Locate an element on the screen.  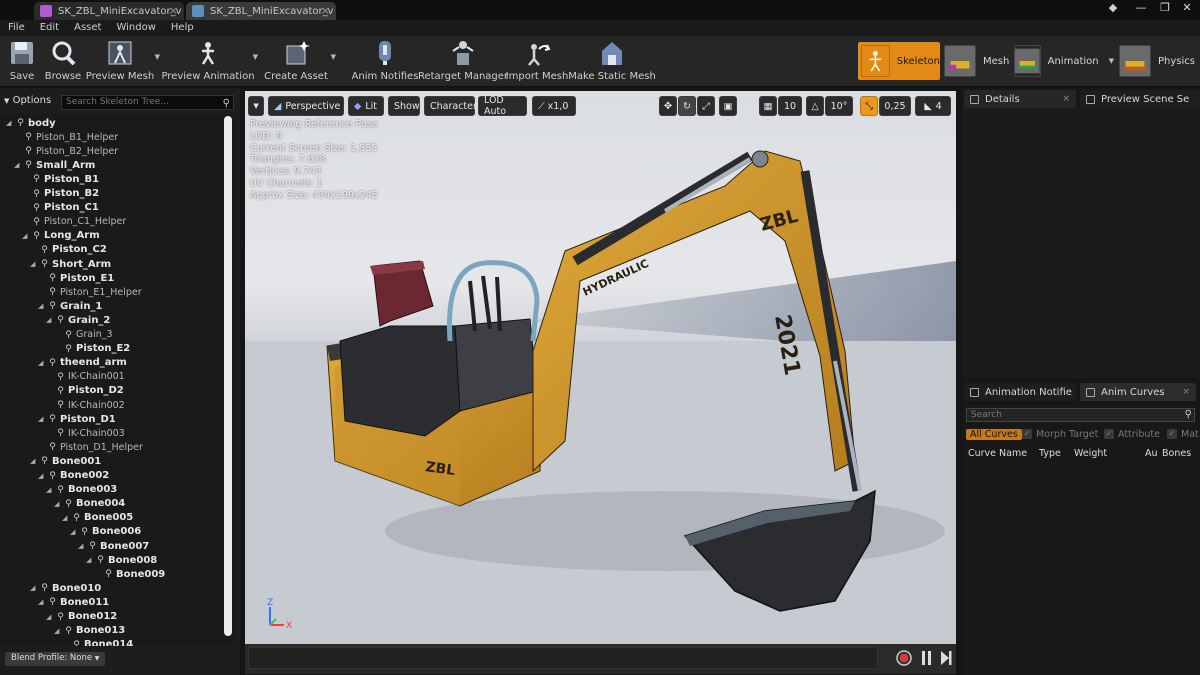
tree-node: ⚲ Piston_B2 is located at coordinates (60, 194).